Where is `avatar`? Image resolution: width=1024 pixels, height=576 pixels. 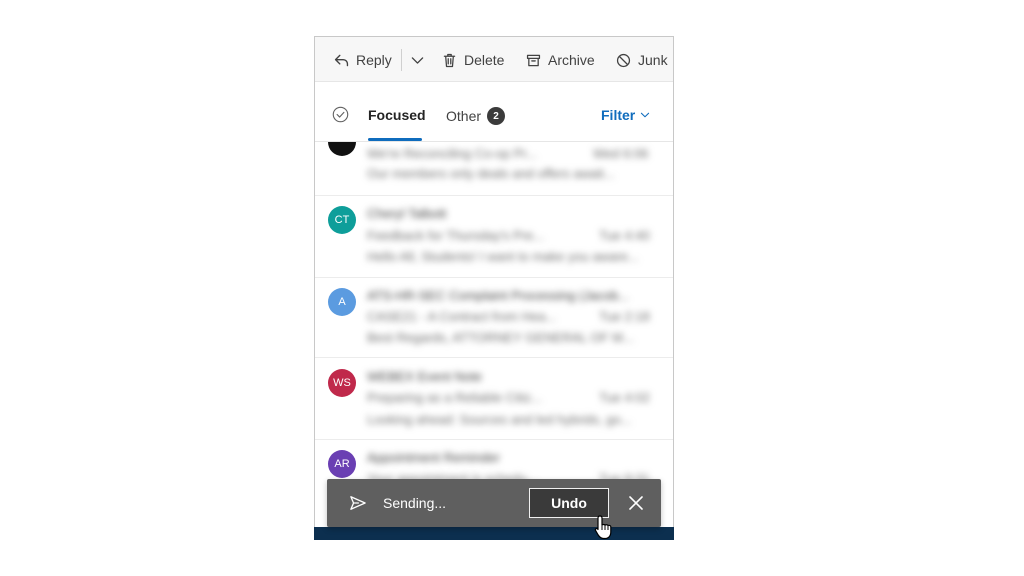 avatar is located at coordinates (342, 149).